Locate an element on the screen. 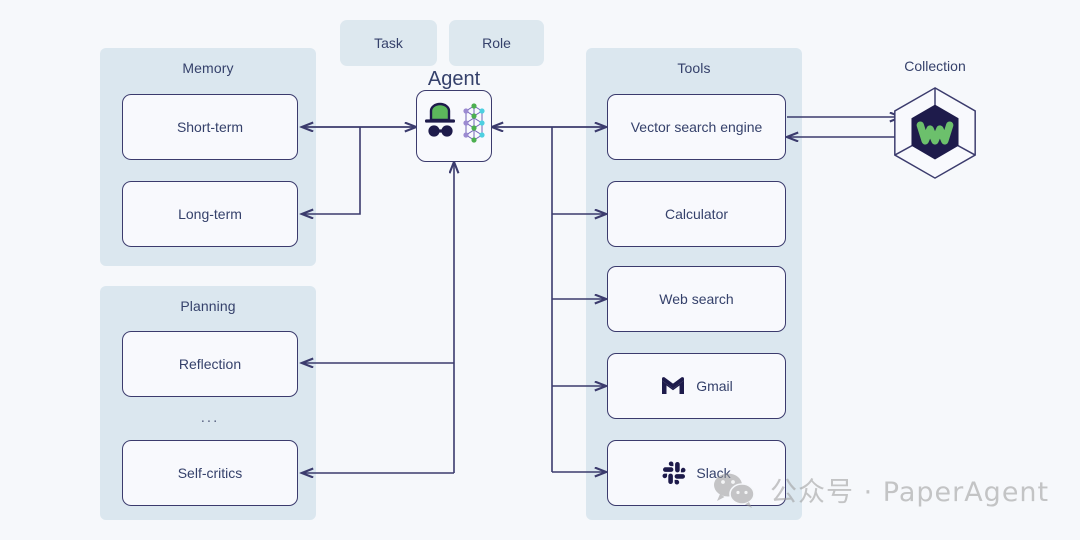 The height and width of the screenshot is (540, 1080). chip-role: Role is located at coordinates (496, 43).